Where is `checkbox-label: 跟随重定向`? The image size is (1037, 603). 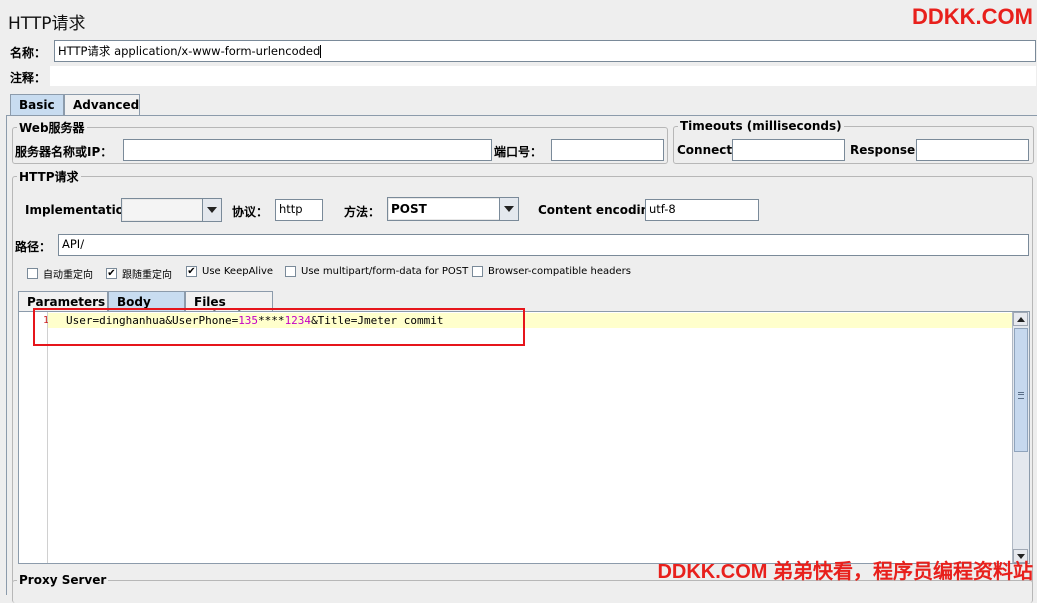
checkbox-label: 跟随重定向 is located at coordinates (147, 275).